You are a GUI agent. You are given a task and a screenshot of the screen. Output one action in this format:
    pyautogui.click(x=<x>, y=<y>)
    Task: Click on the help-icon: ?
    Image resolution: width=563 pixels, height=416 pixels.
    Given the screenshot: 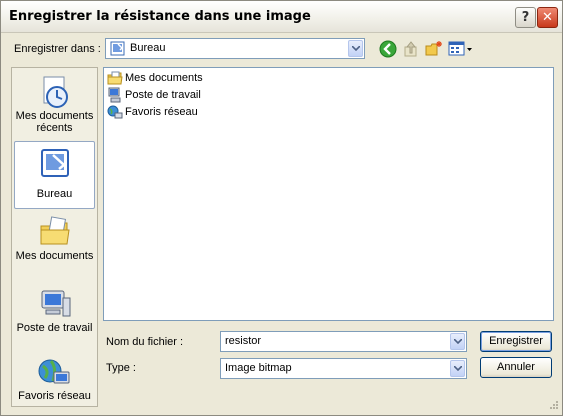 What is the action you would take?
    pyautogui.click(x=525, y=17)
    